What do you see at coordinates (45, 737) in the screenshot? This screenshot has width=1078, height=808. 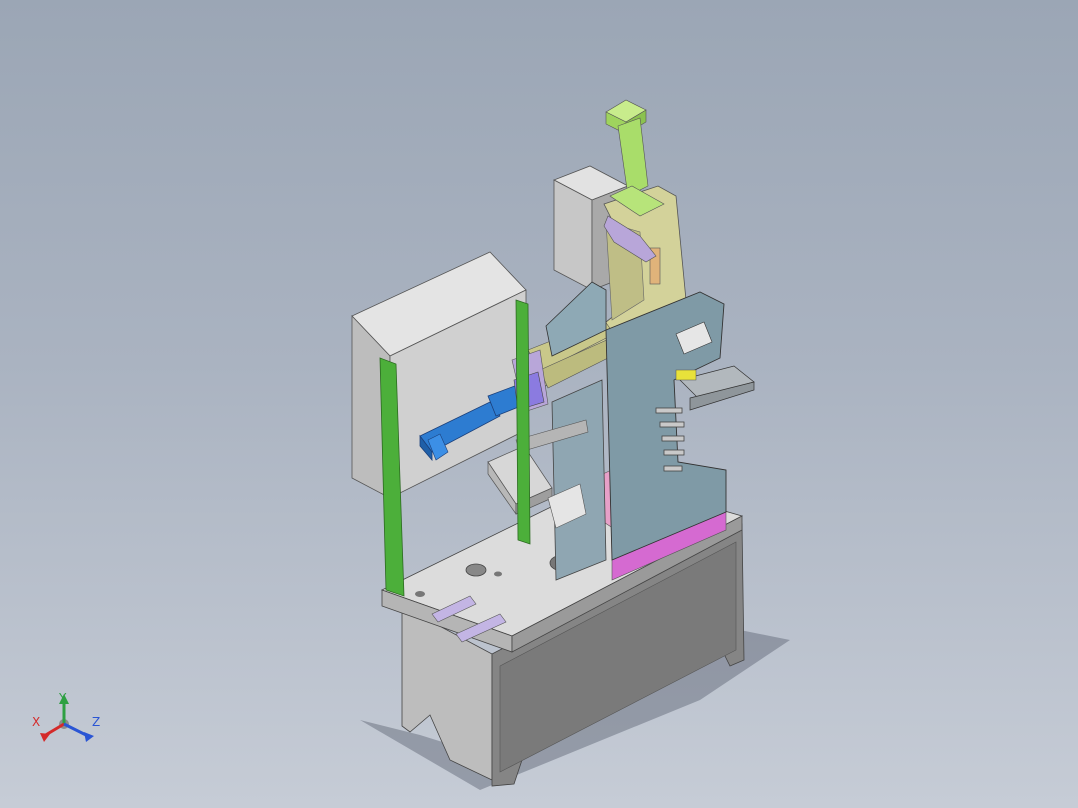 I see `triad-x-arrow` at bounding box center [45, 737].